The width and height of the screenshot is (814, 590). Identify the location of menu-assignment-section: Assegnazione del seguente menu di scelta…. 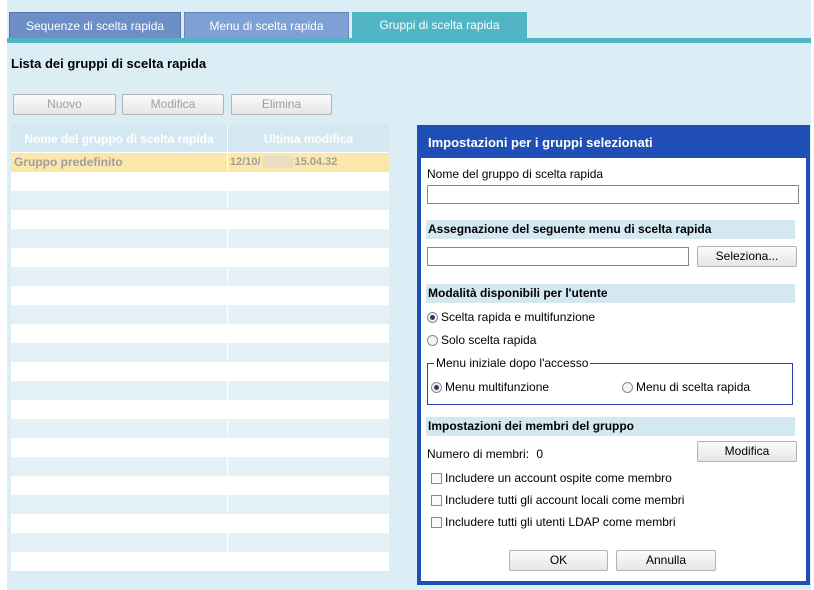
(610, 229).